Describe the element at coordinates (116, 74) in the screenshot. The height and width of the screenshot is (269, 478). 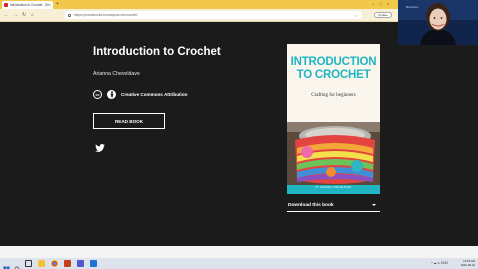
I see `book-author: Arianna Cheveldave` at that location.